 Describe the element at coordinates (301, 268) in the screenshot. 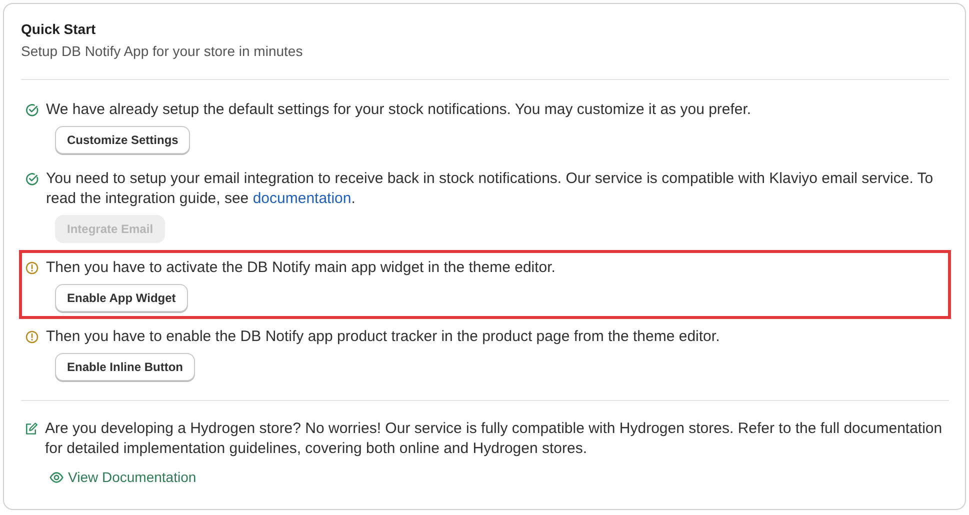

I see `step-text: Then you have to activate the DB Notify main app widget in the theme editor.` at that location.